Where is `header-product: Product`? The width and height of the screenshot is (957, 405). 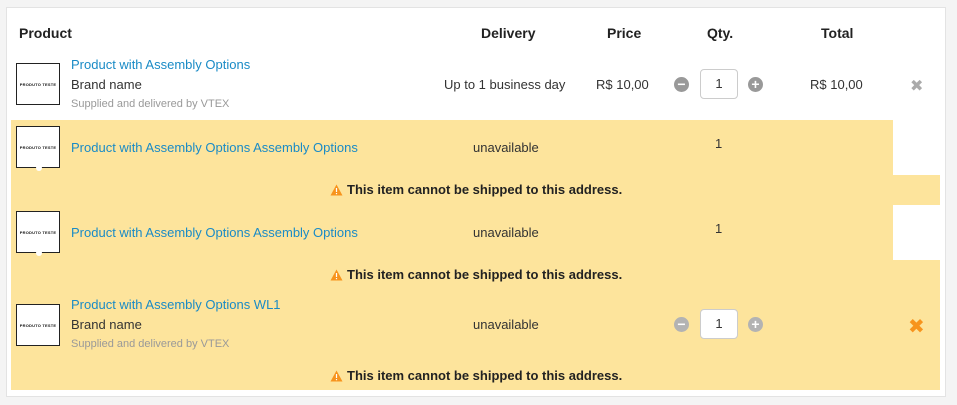 header-product: Product is located at coordinates (45, 33).